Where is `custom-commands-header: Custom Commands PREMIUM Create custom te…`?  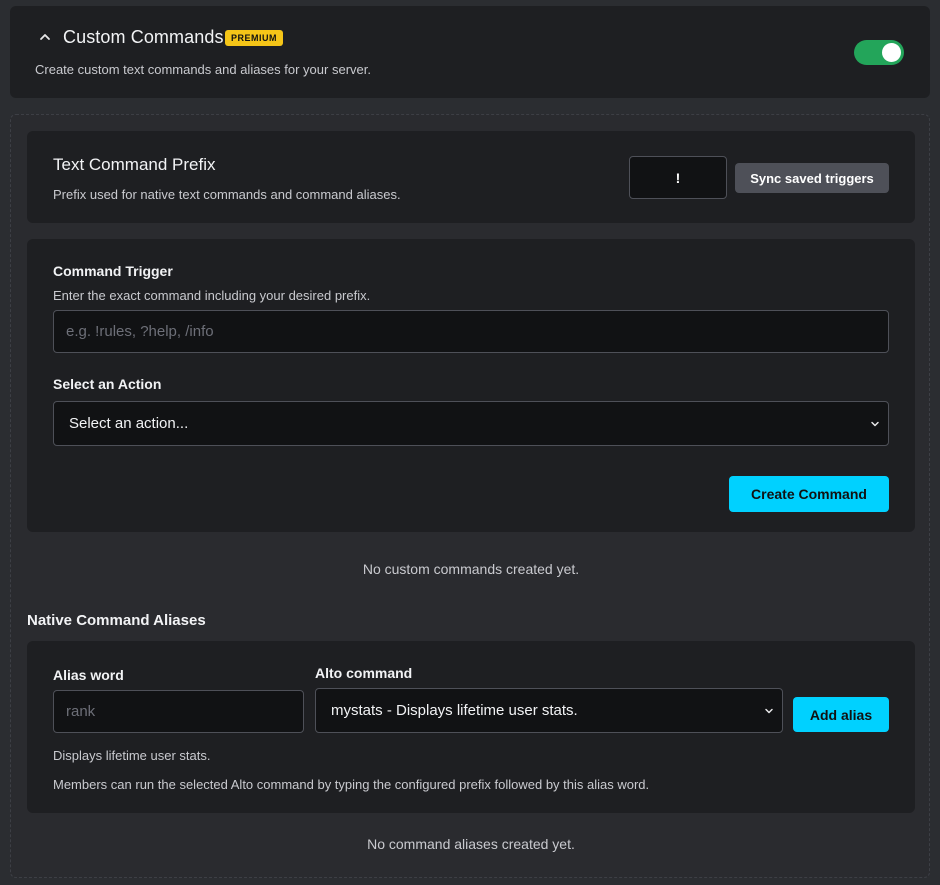 custom-commands-header: Custom Commands PREMIUM Create custom te… is located at coordinates (470, 52).